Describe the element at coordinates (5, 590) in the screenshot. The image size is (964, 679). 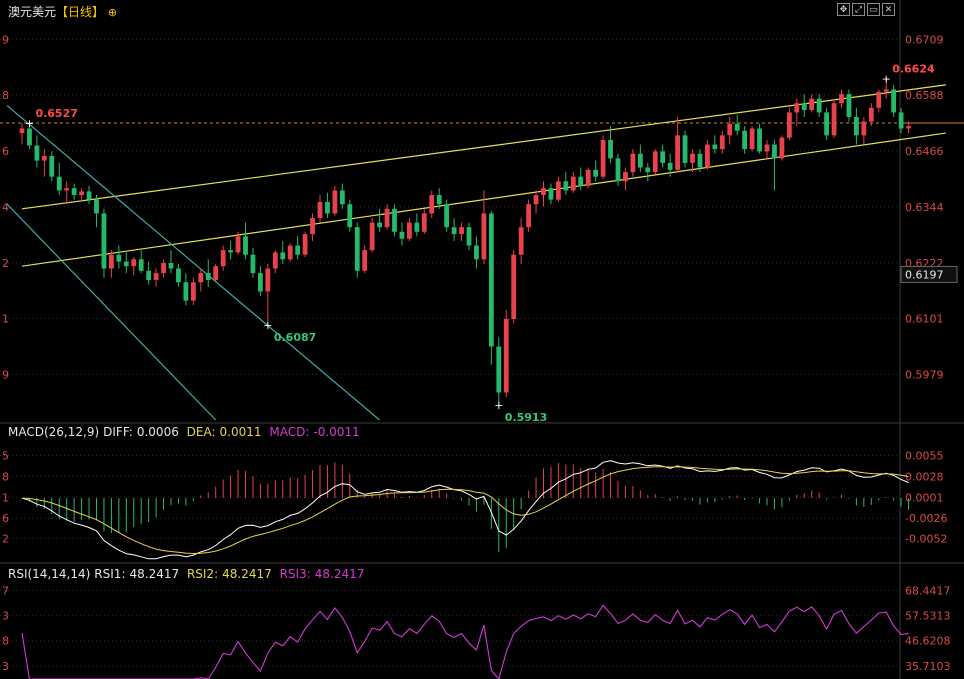
I see `left-axis-tick: 7` at that location.